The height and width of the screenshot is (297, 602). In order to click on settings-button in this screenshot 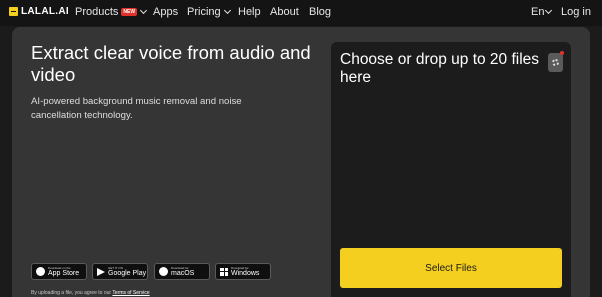, I will do `click(555, 62)`.